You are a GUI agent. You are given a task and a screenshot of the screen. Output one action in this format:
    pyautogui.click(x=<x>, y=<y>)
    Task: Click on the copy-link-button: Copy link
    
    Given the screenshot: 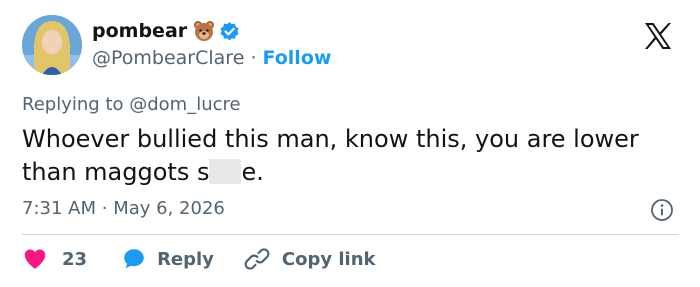 What is the action you would take?
    pyautogui.click(x=310, y=259)
    